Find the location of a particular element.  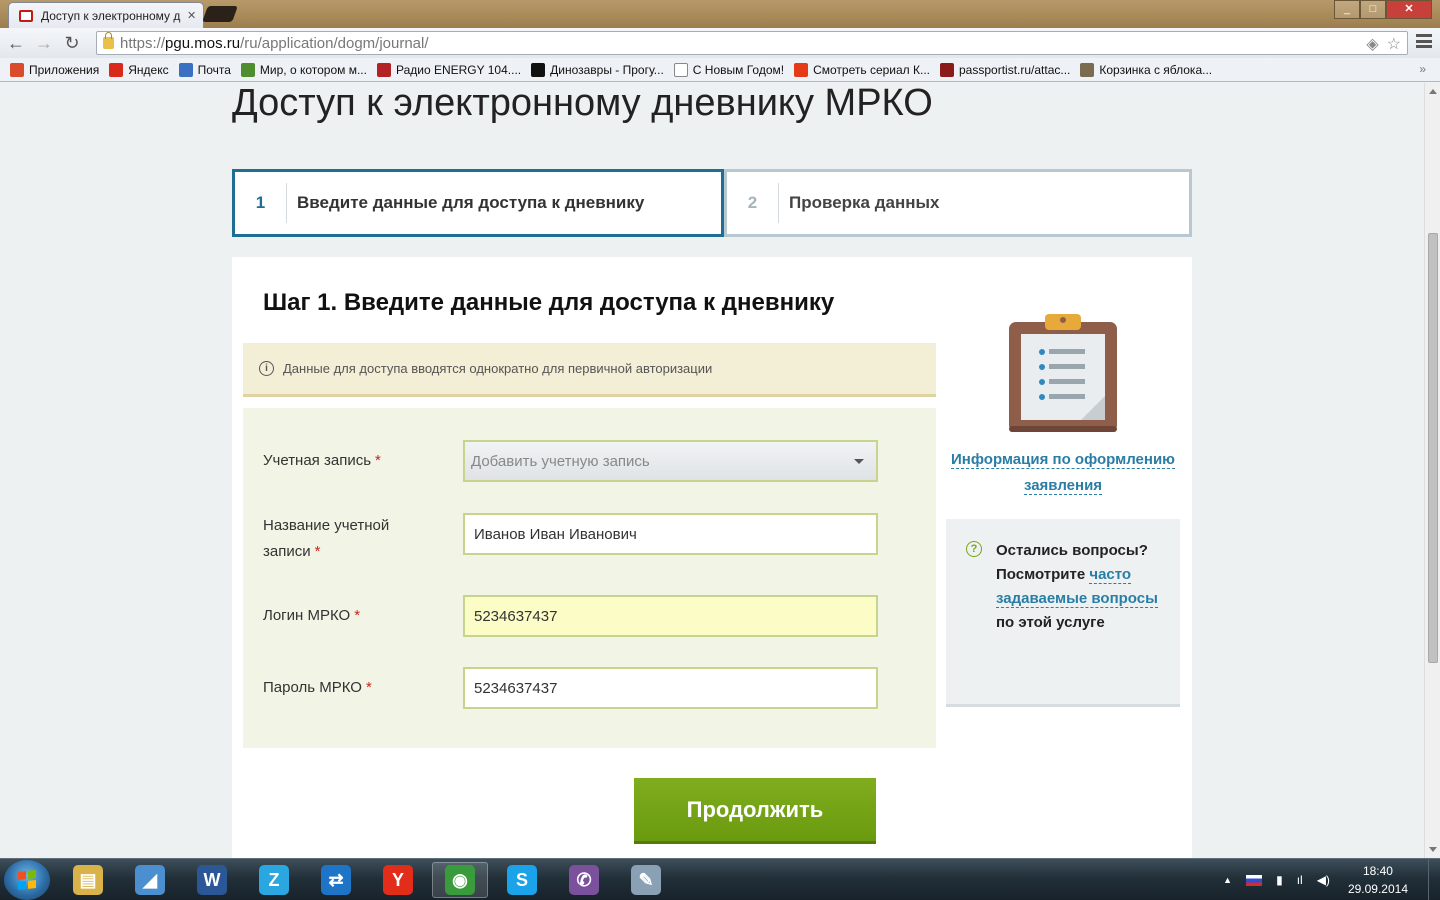

tab-close-icon: ✕ is located at coordinates (191, 15).